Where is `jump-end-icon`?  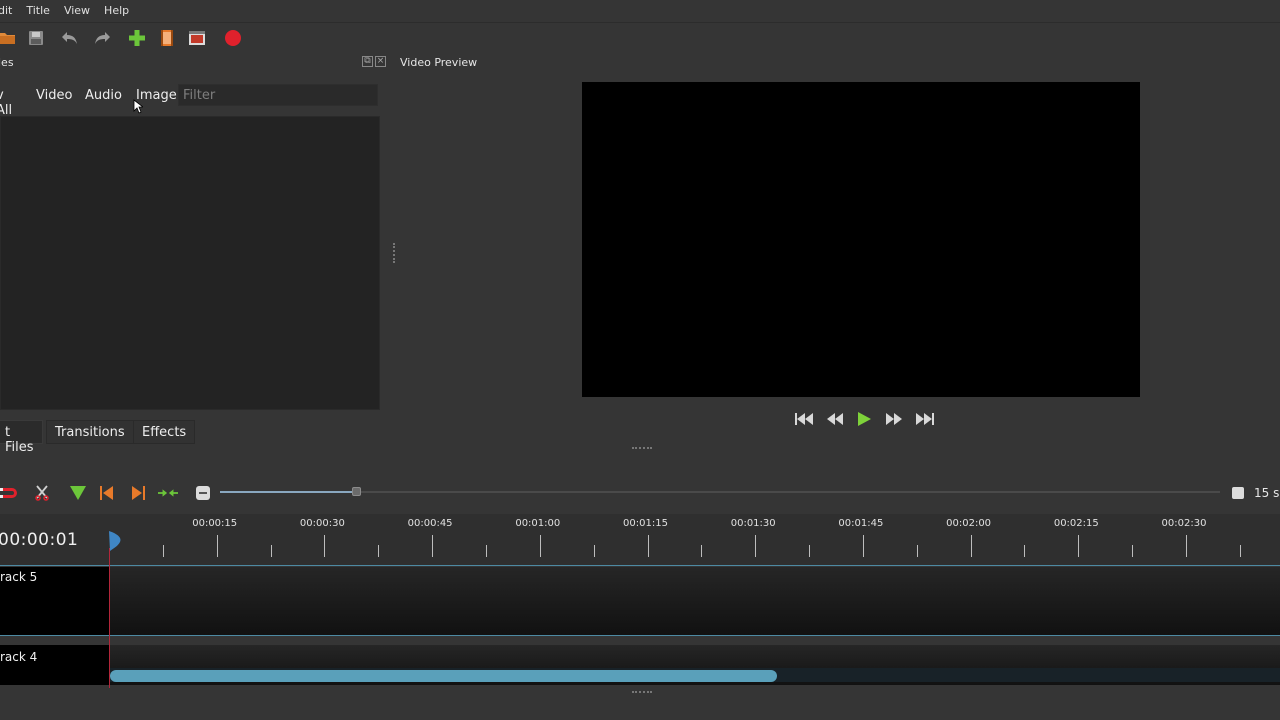 jump-end-icon is located at coordinates (925, 419).